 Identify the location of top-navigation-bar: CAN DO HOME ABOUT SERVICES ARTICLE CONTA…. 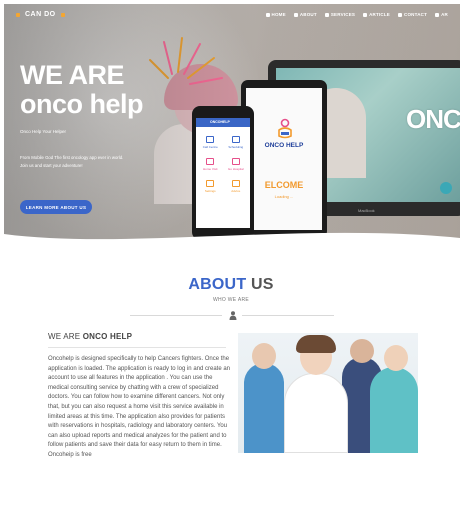
(232, 15).